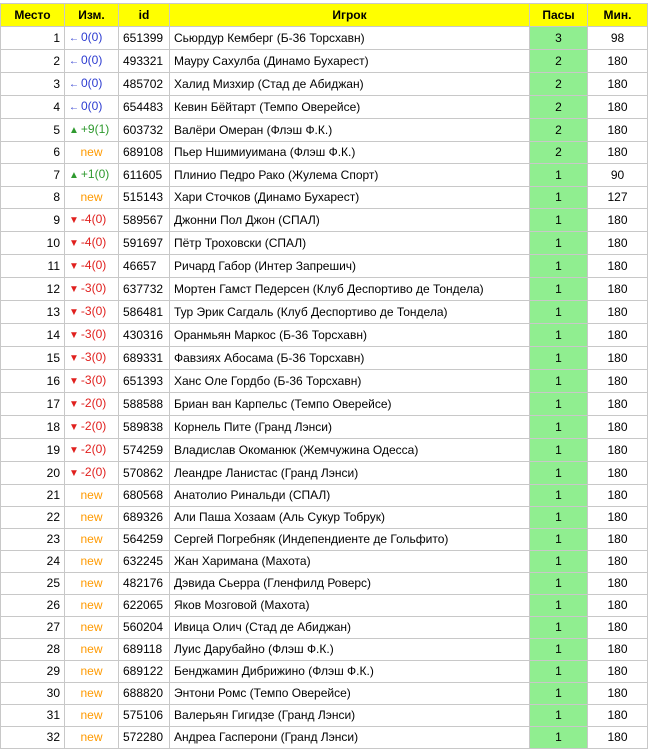  What do you see at coordinates (349, 358) in the screenshot?
I see `player-name-cell: Фавзиях Абосама (Б-36 Торсхавн)` at bounding box center [349, 358].